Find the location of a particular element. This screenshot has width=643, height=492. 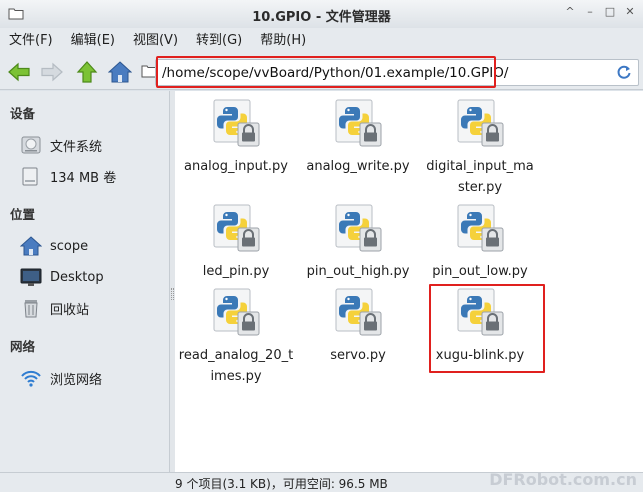

keep-above-button: ^ is located at coordinates (570, 12).